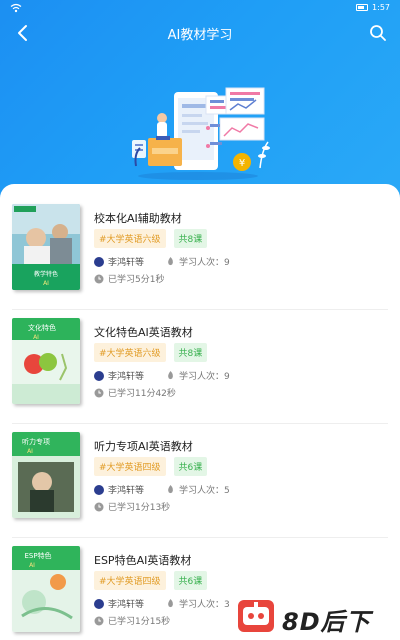 This screenshot has width=400, height=640. Describe the element at coordinates (200, 35) in the screenshot. I see `page-title: AI教材学习` at that location.